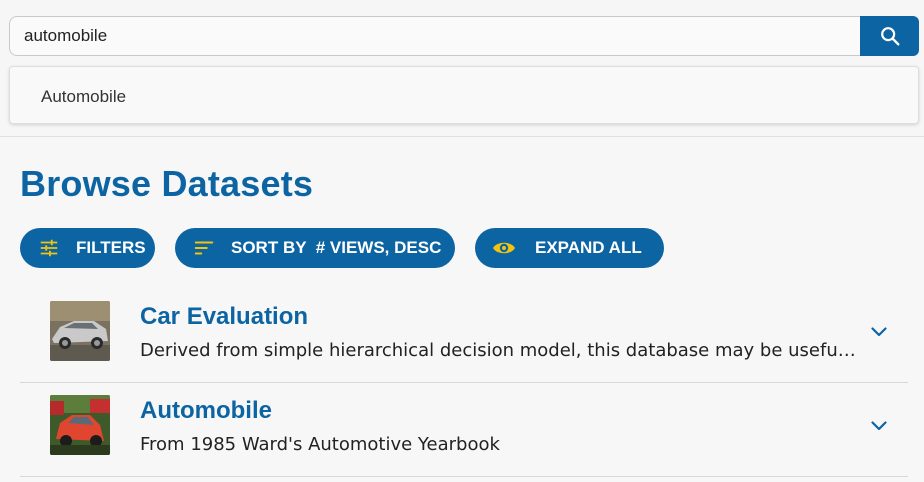 This screenshot has width=924, height=482. What do you see at coordinates (167, 183) in the screenshot?
I see `page-title: Browse Datasets` at bounding box center [167, 183].